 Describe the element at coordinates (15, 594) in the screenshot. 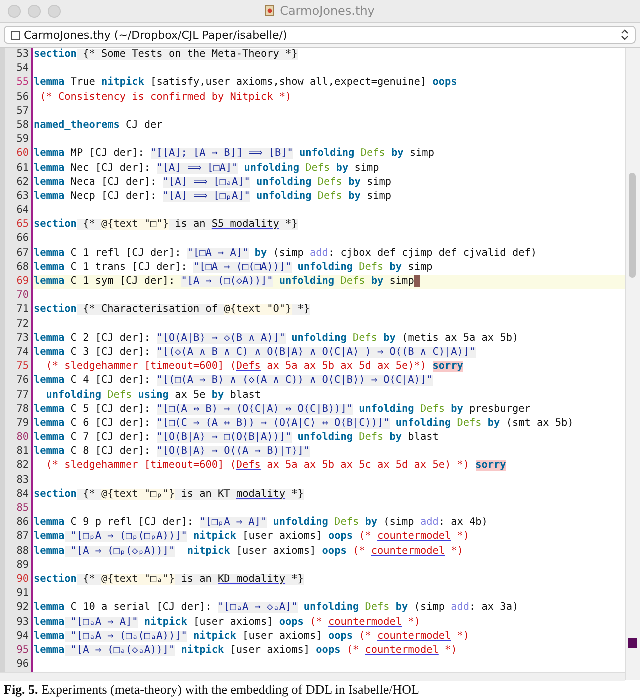

I see `line-number: 91` at that location.